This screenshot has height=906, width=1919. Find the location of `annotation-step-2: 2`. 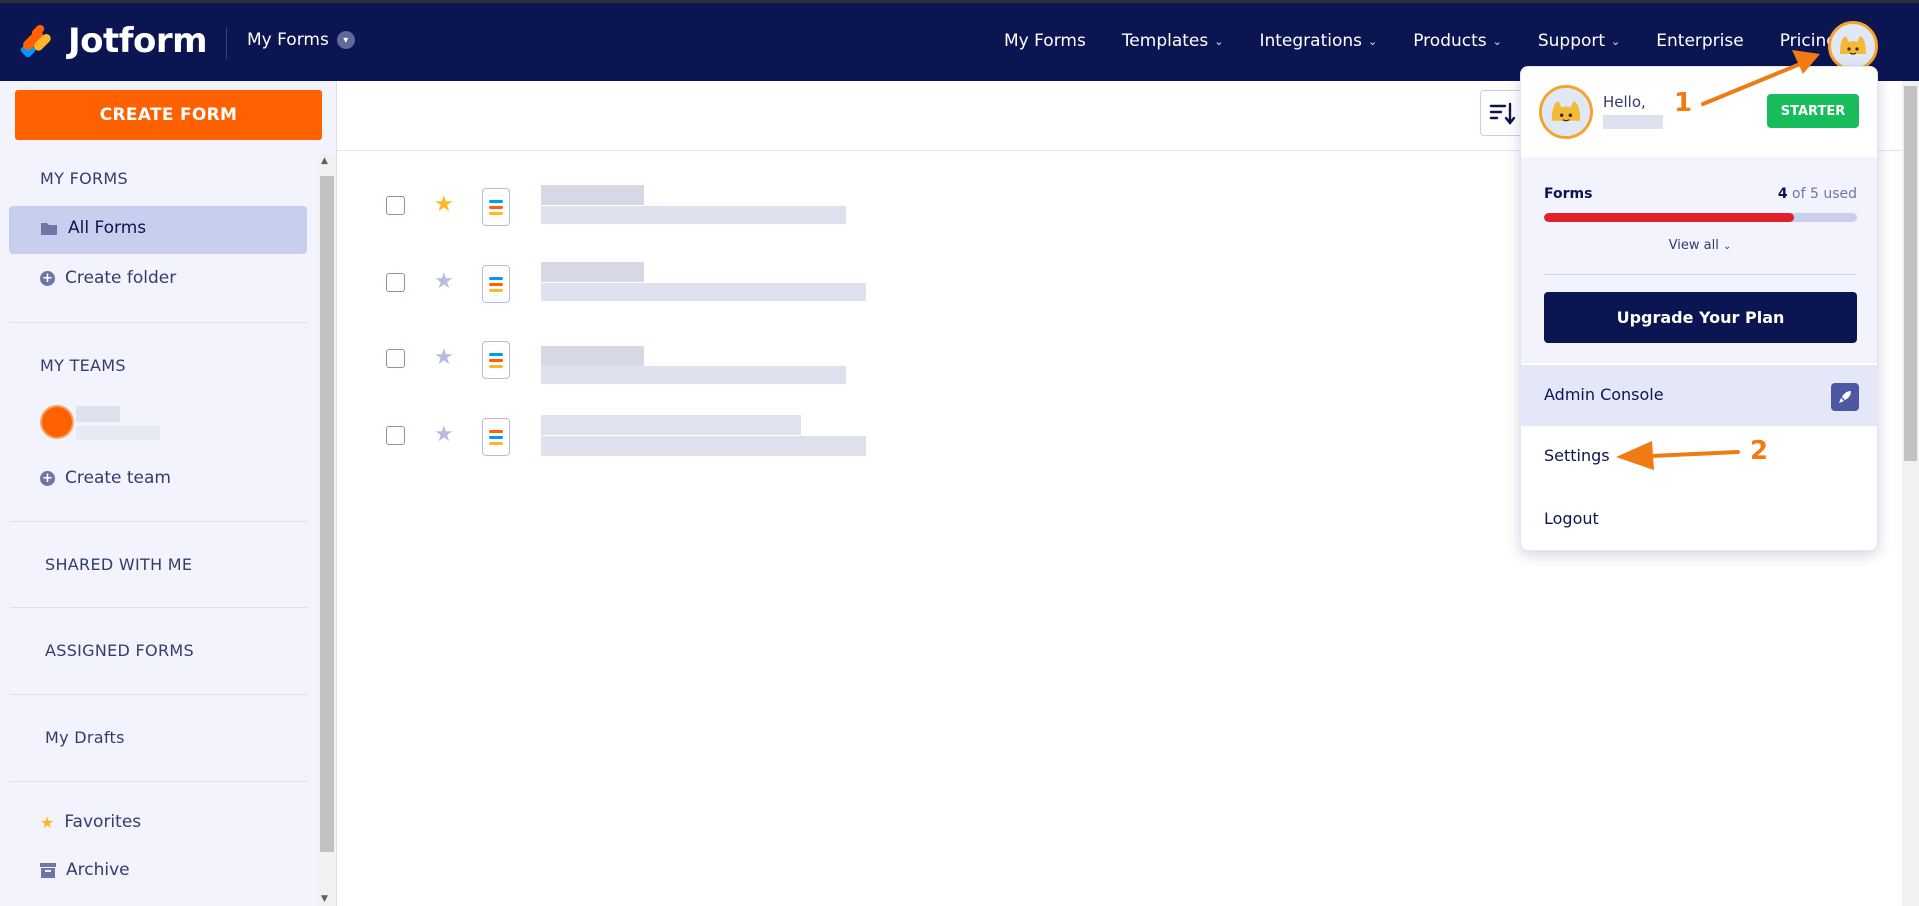

annotation-step-2: 2 is located at coordinates (1759, 451).